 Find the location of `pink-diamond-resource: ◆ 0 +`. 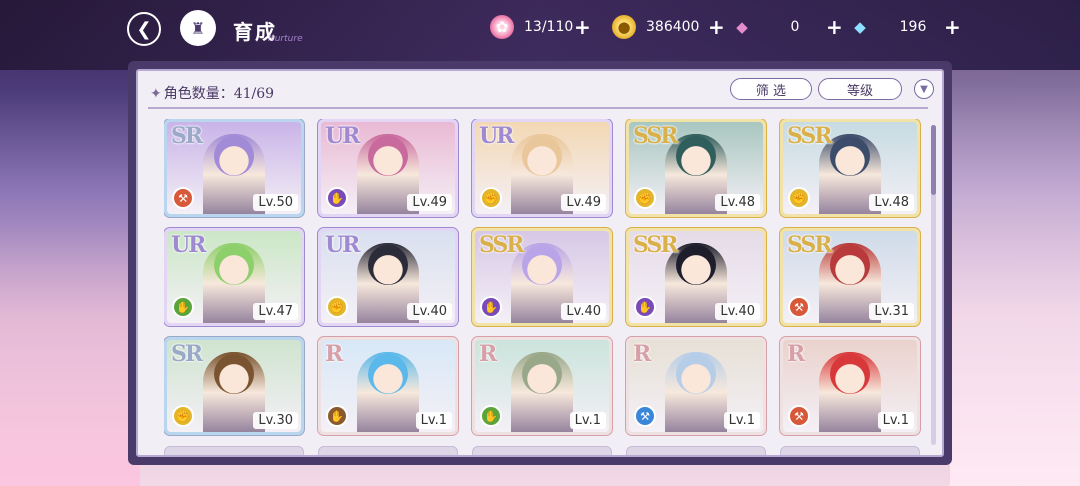

pink-diamond-resource: ◆ 0 + is located at coordinates (786, 27).